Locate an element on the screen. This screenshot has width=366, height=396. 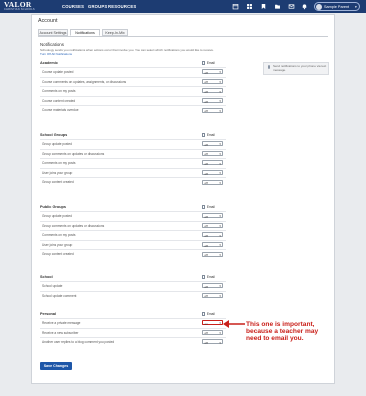
calendar-icon is located at coordinates (235, 6).